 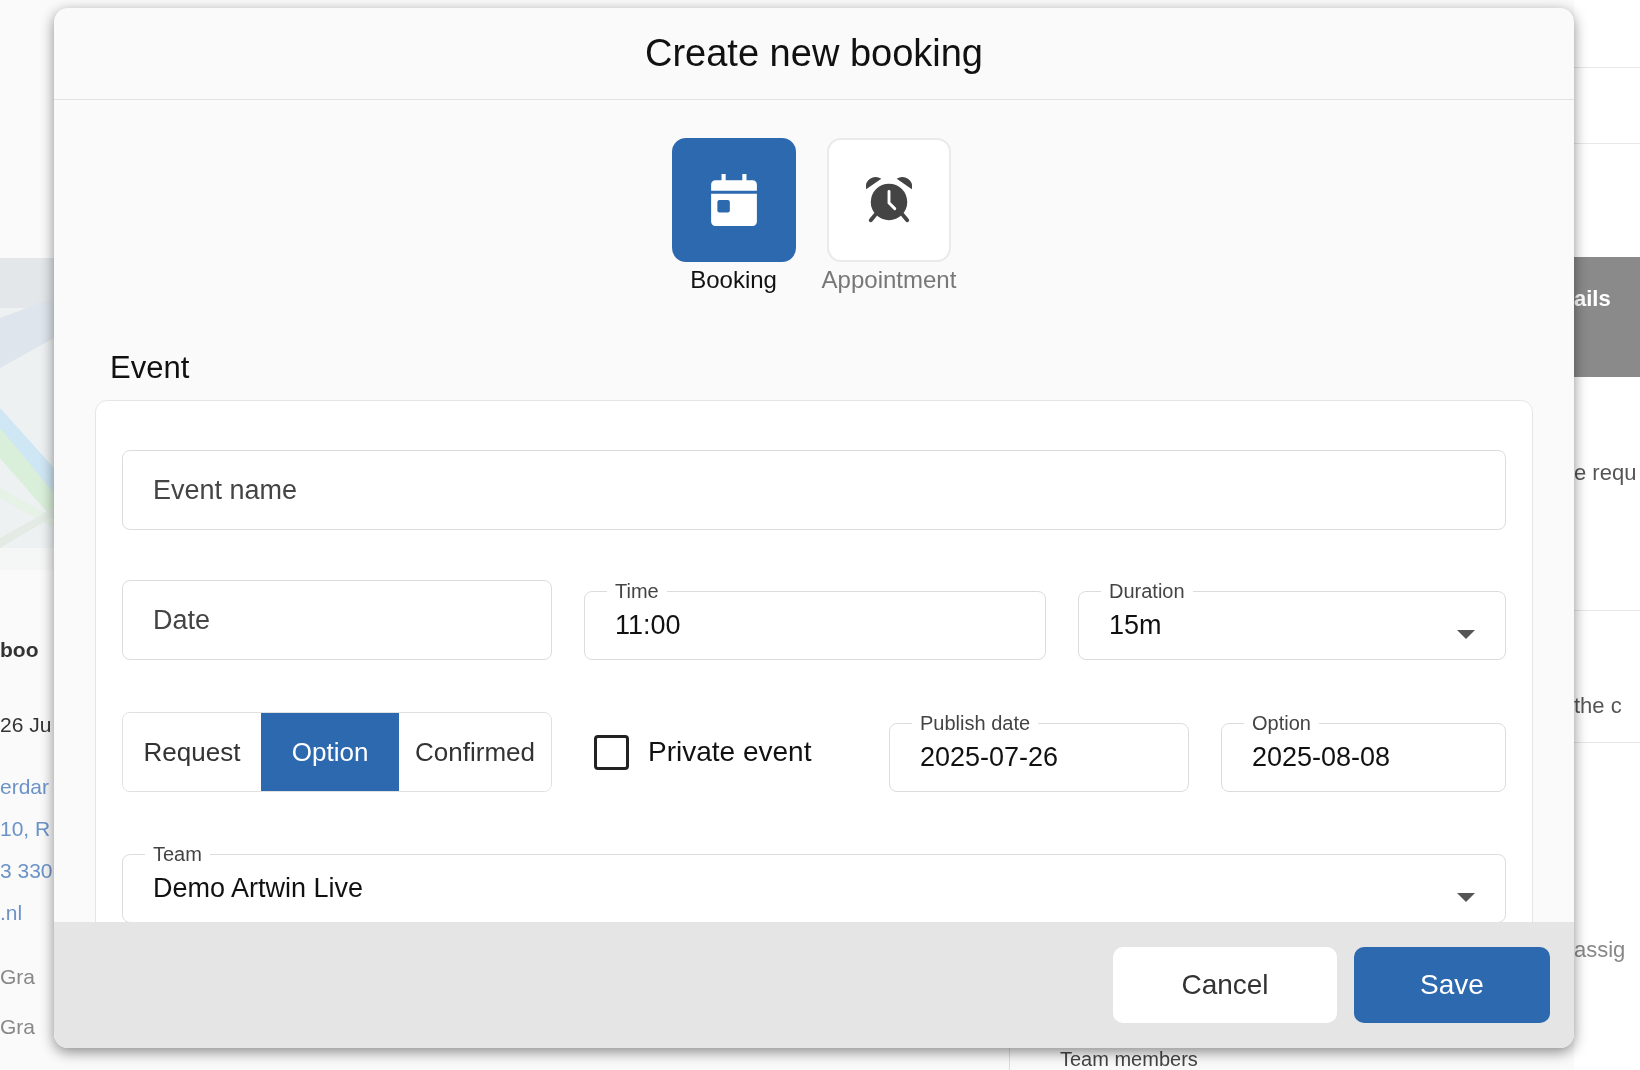 I want to click on type-label: Booking, so click(x=733, y=280).